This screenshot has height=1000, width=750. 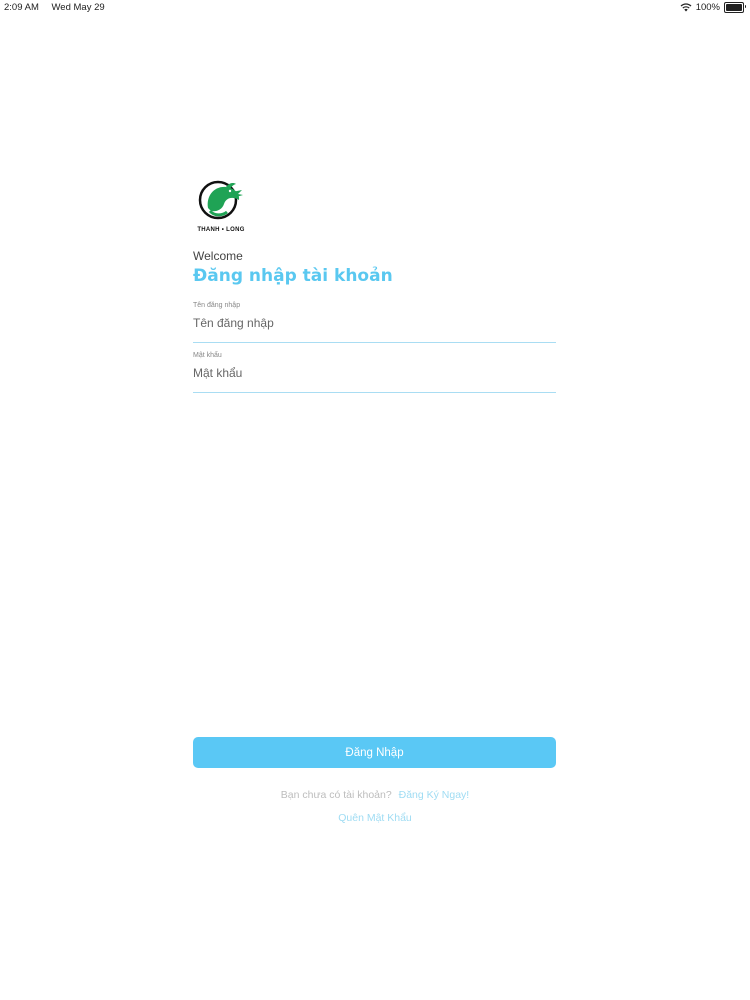 What do you see at coordinates (375, 8) in the screenshot?
I see `status-bar: 2:09 AM Wed May 29 100%` at bounding box center [375, 8].